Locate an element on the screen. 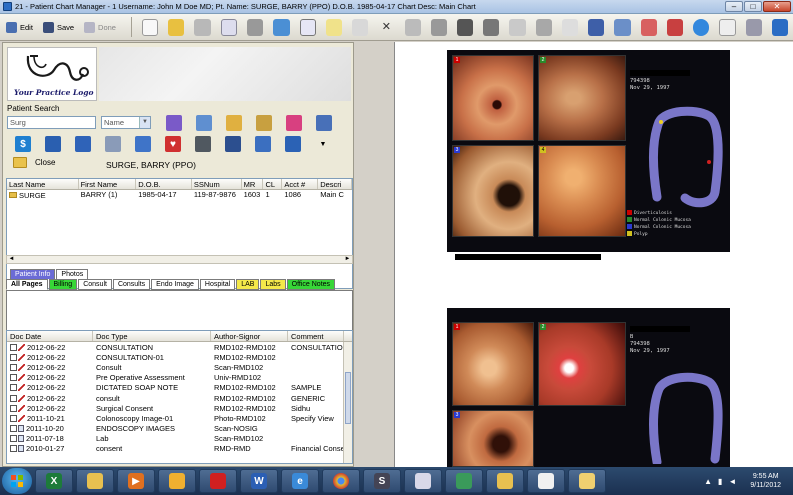  send-icon is located at coordinates (622, 27).